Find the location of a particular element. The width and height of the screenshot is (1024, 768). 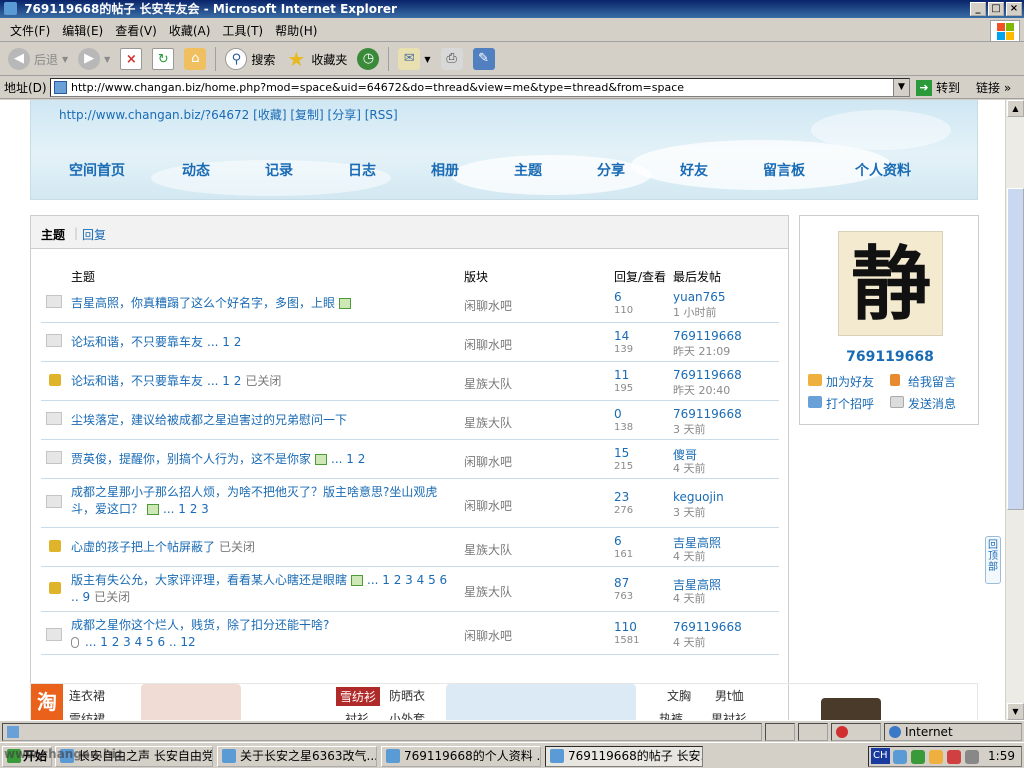

scroll-up-icon: ▲ is located at coordinates (1015, 108).